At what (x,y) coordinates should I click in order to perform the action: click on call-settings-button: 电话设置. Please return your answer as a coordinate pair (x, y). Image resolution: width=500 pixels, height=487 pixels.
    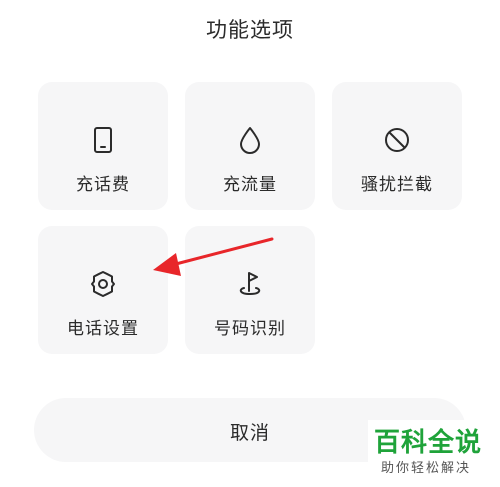
    Looking at the image, I should click on (103, 290).